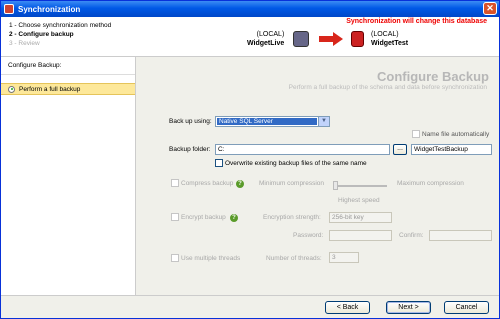  I want to click on footer-bar: < Back Next > Cancel, so click(250, 306).